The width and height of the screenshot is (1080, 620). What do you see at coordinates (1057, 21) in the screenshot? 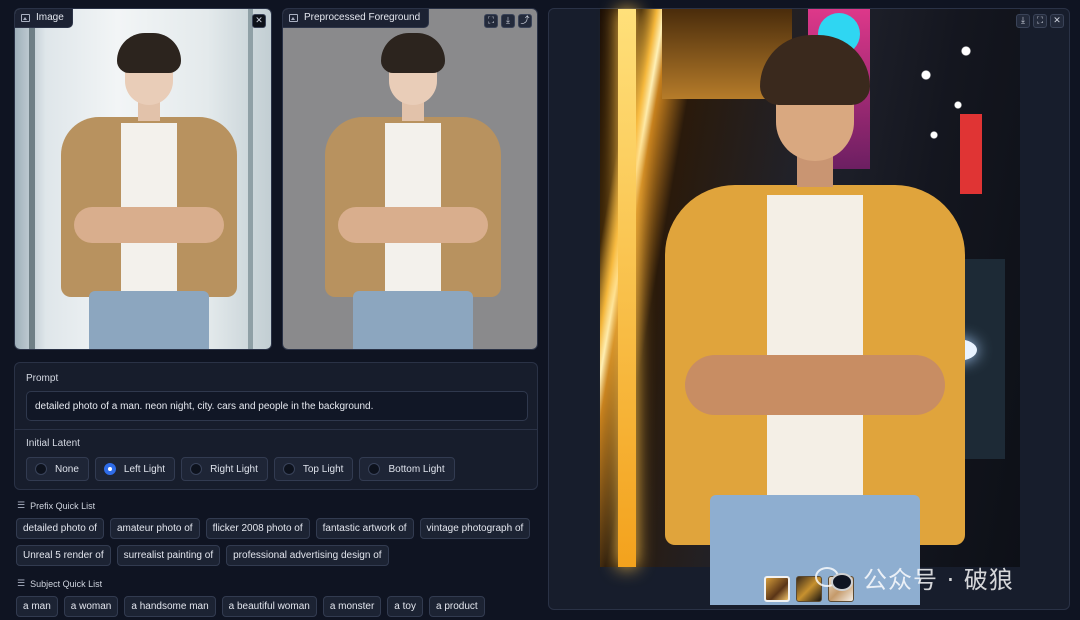
I see `close-icon: ✕` at bounding box center [1057, 21].